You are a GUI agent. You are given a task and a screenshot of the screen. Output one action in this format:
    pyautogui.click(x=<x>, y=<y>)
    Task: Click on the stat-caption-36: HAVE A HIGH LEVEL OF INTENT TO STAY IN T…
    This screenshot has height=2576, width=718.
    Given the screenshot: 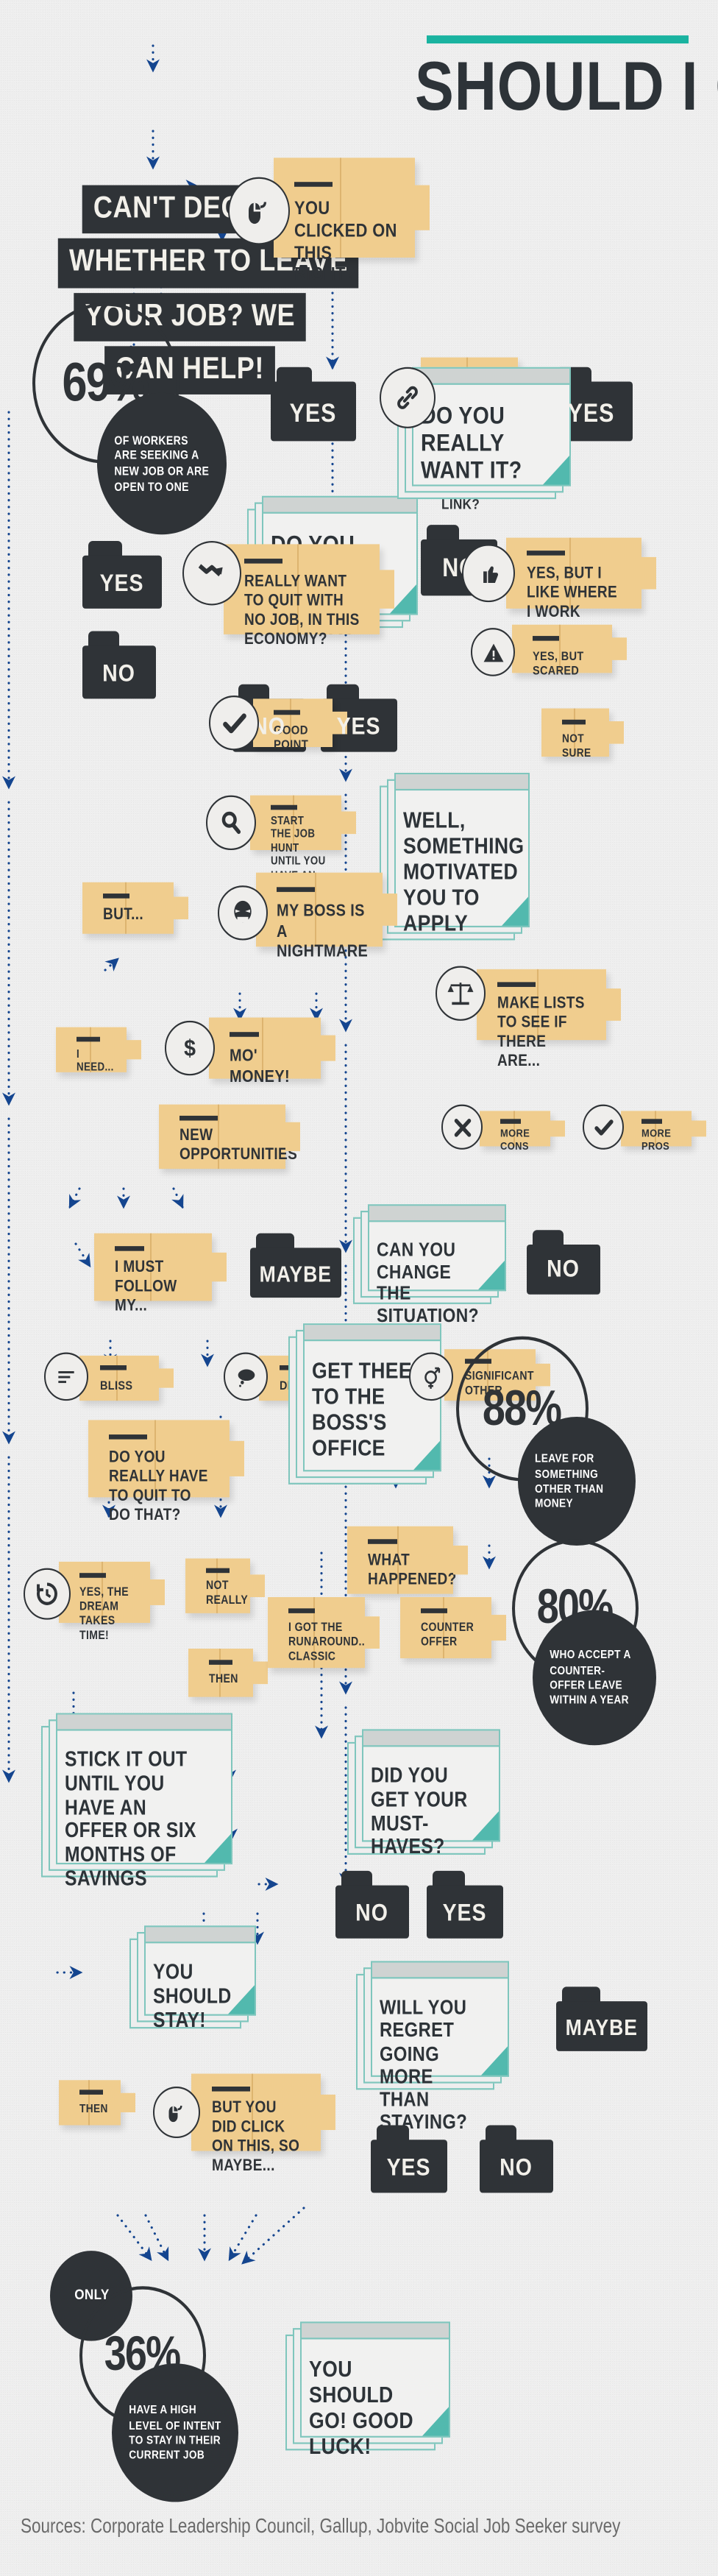 What is the action you would take?
    pyautogui.click(x=175, y=2432)
    